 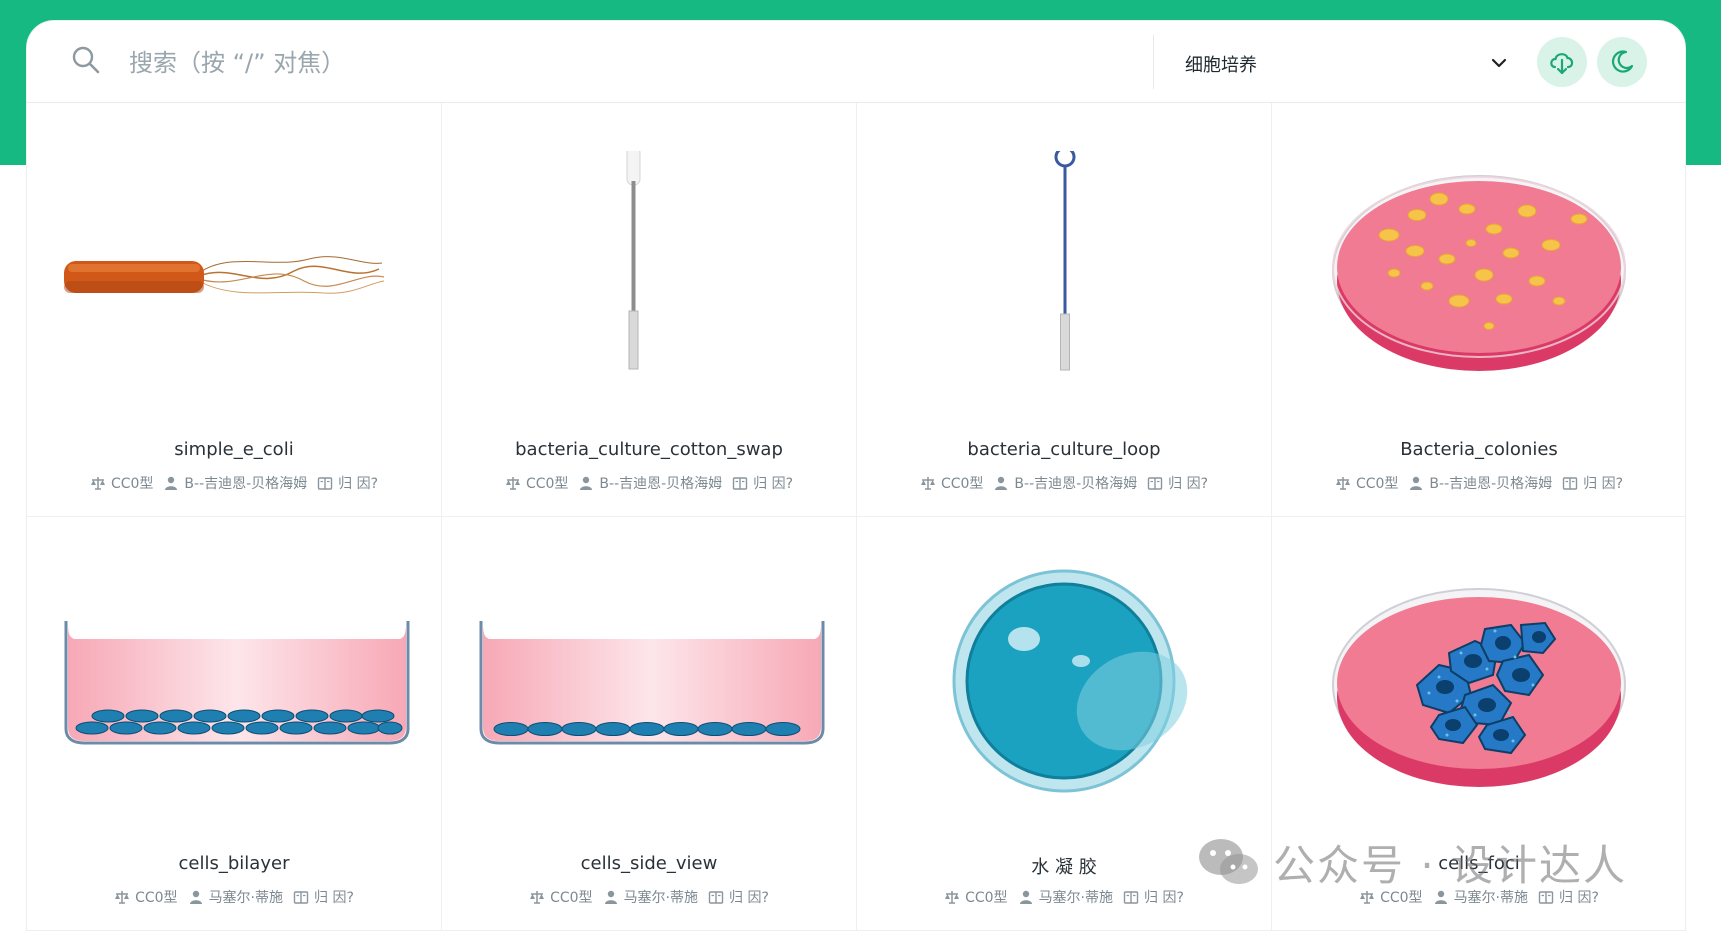 I want to click on asset-card: Bacteria_colonies CC0型 B--吉迪恩-贝格海姆 归 因?, so click(x=1478, y=310).